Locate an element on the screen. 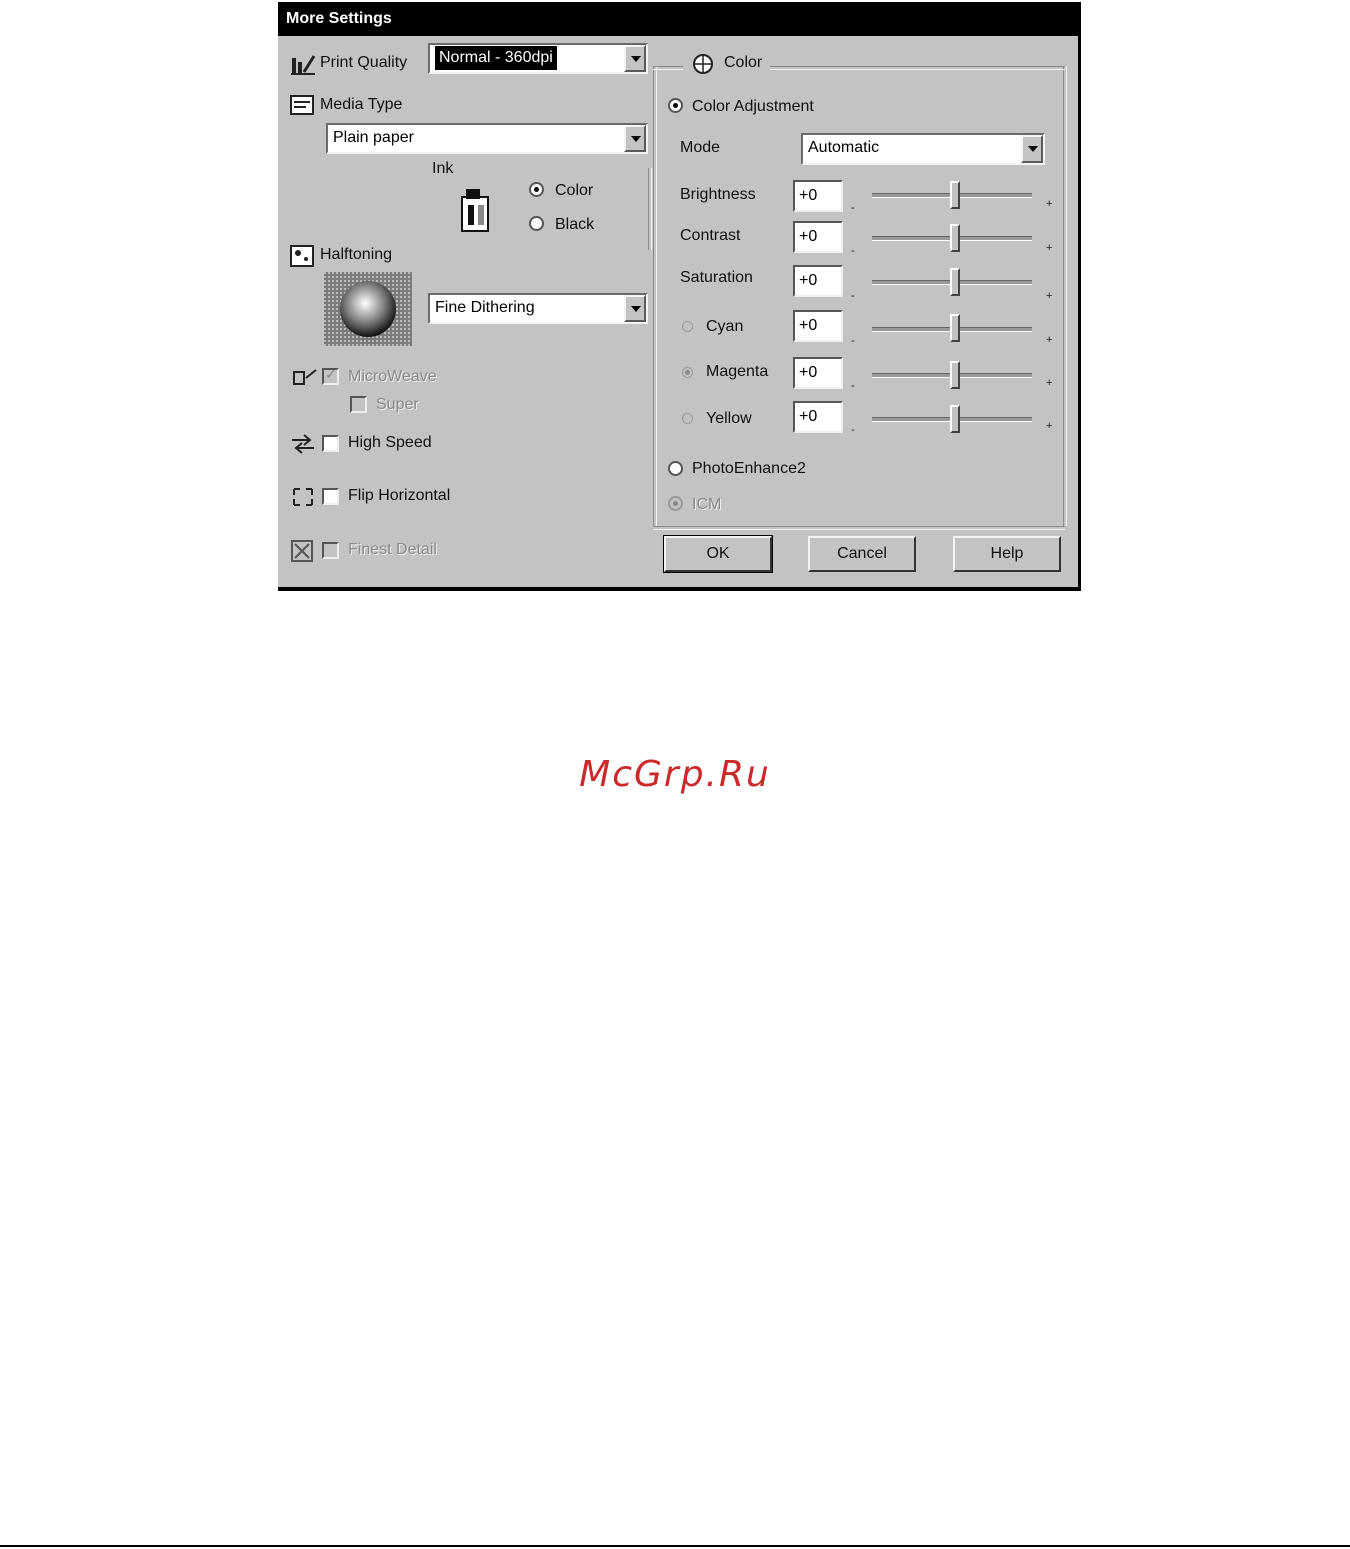 This screenshot has width=1350, height=1549. halftoning-icon is located at coordinates (302, 256).